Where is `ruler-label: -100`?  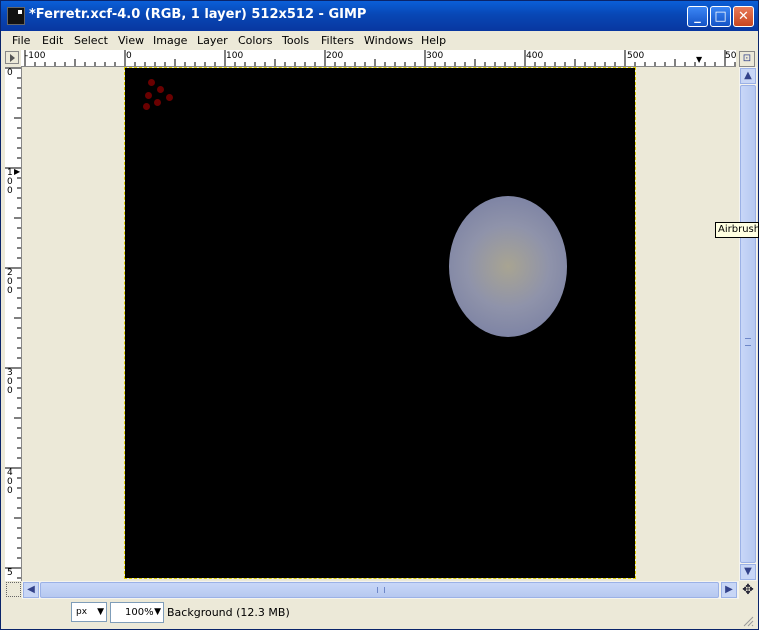 ruler-label: -100 is located at coordinates (35, 56).